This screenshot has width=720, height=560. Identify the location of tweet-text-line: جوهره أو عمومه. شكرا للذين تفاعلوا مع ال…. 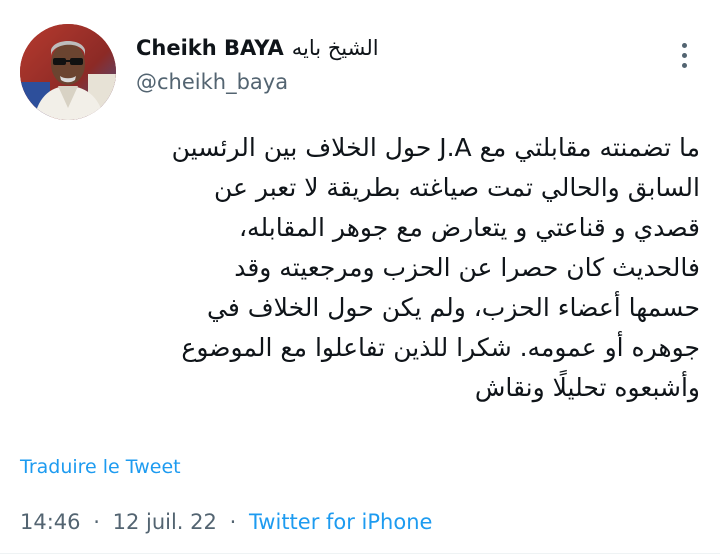
(440, 347).